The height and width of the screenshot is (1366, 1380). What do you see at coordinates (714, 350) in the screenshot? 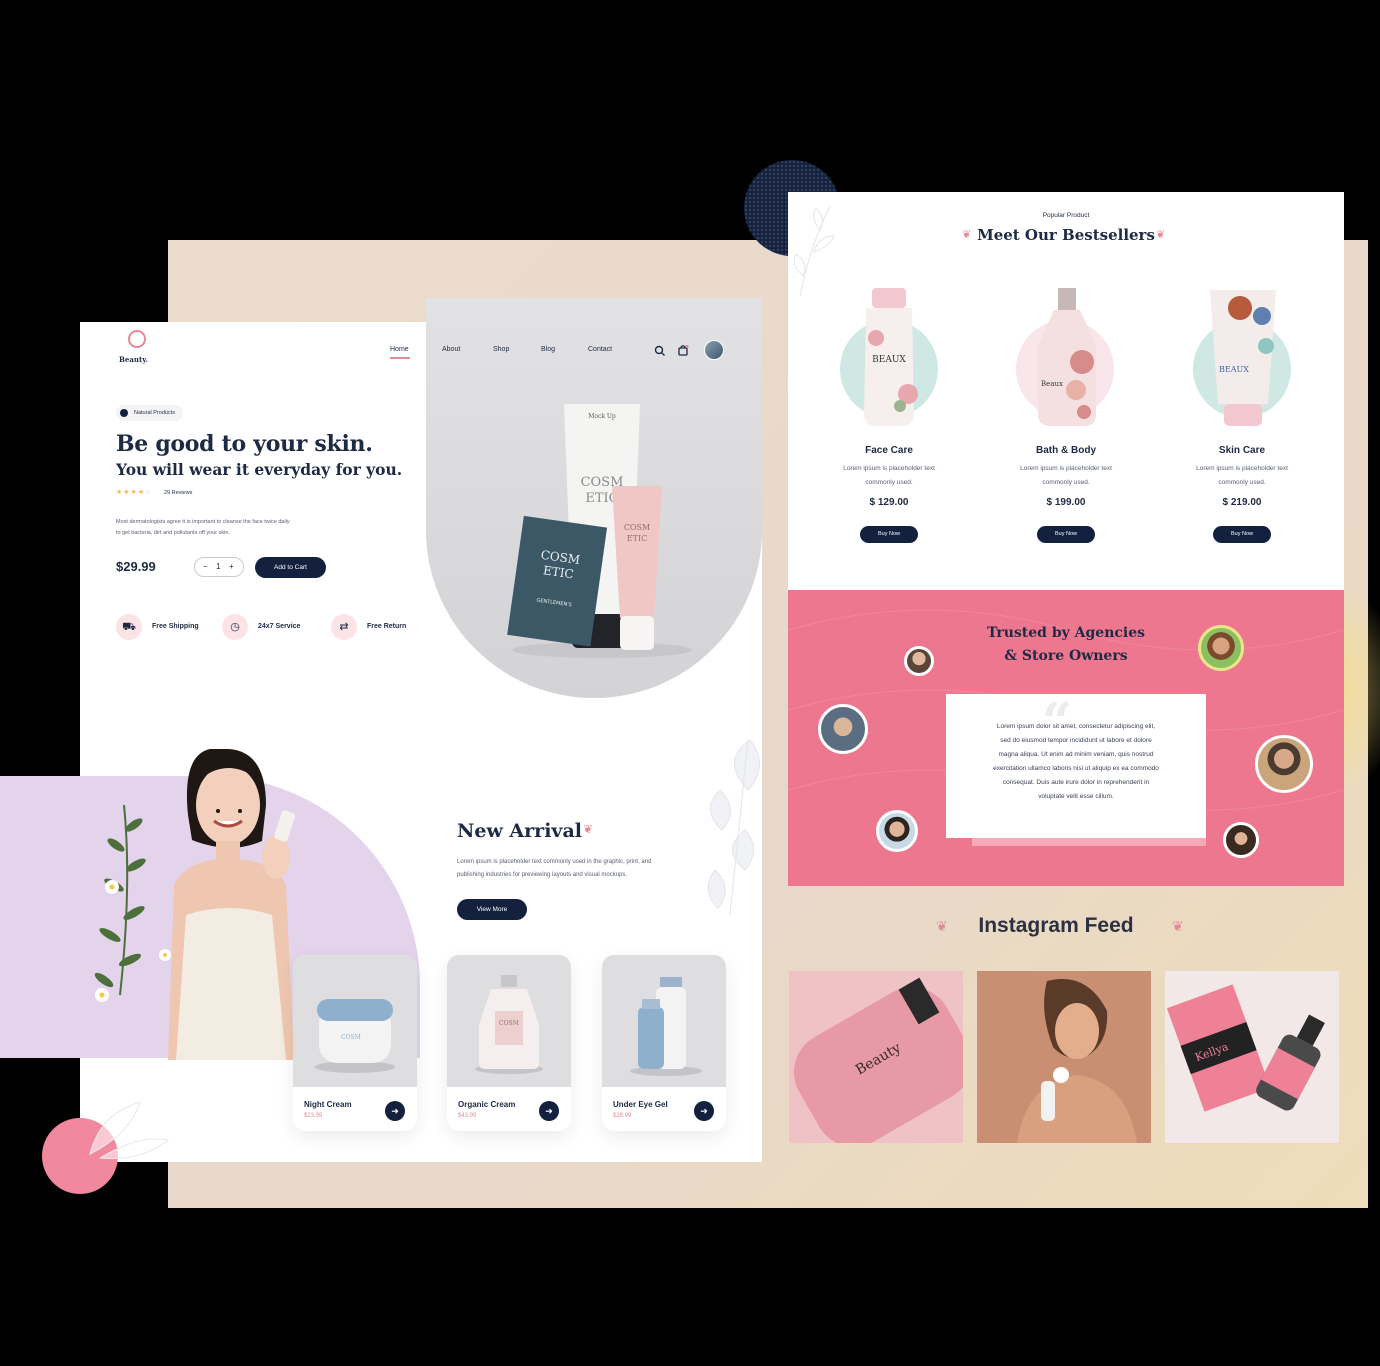
I see `user-avatar` at bounding box center [714, 350].